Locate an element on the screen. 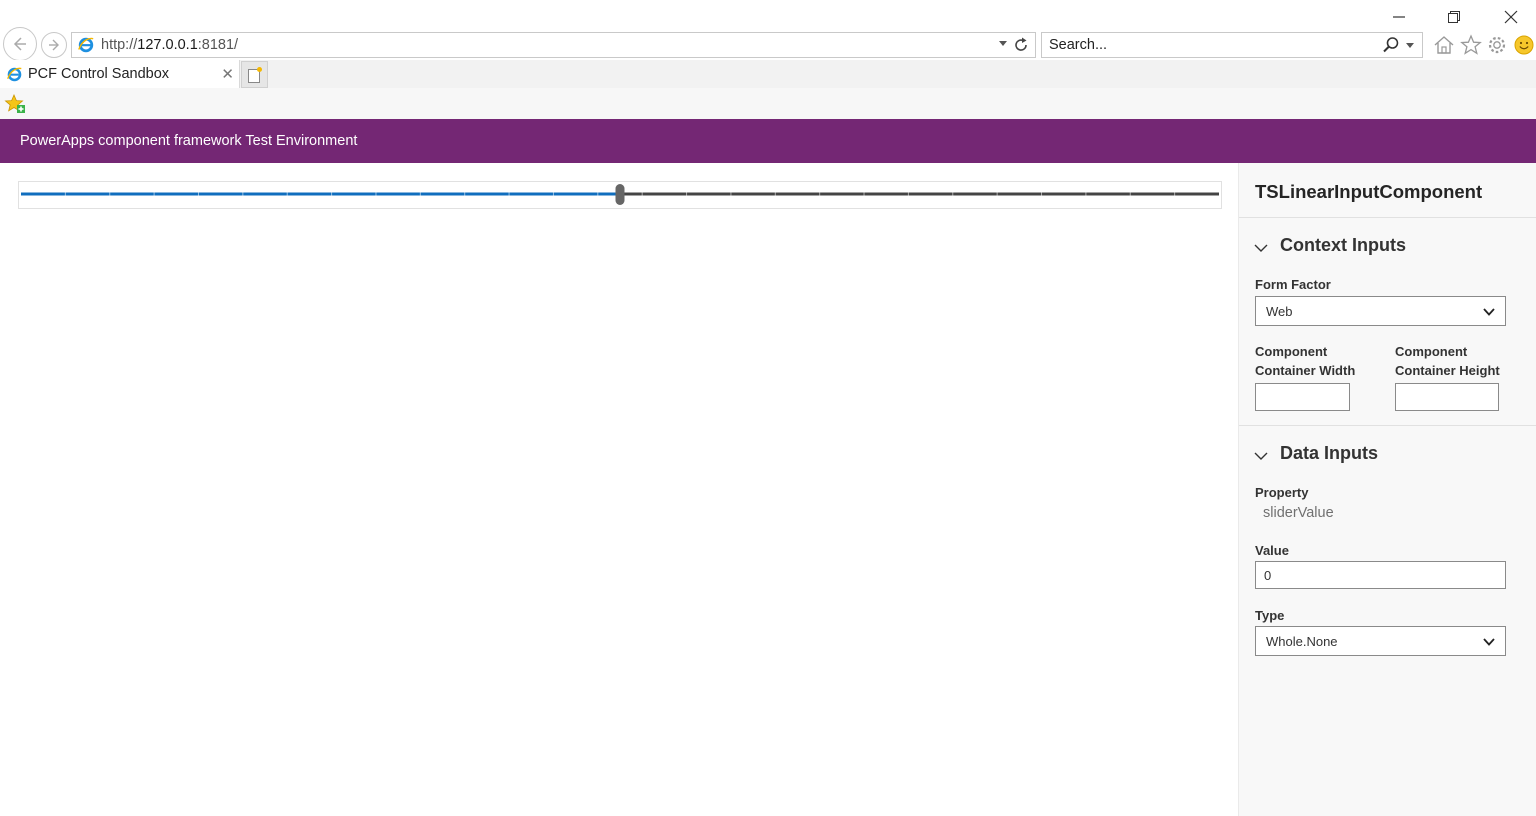  tab-title: PCF Control Sandbox is located at coordinates (99, 74).